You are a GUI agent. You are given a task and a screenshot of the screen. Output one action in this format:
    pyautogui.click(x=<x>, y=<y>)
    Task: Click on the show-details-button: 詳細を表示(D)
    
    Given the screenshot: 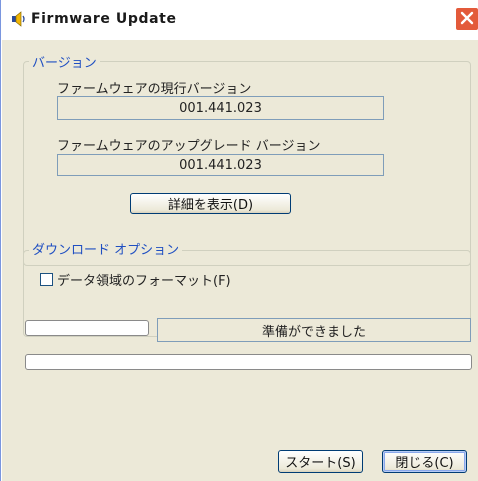 What is the action you would take?
    pyautogui.click(x=210, y=203)
    